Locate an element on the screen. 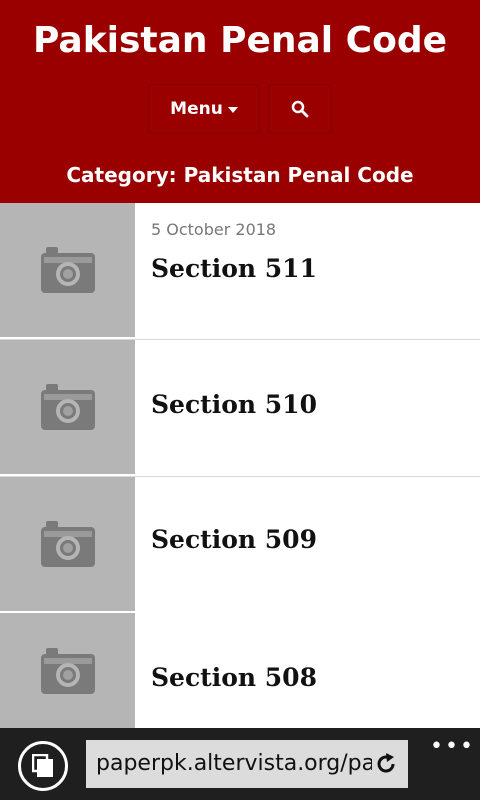 Image resolution: width=480 pixels, height=800 pixels. search-icon is located at coordinates (300, 109).